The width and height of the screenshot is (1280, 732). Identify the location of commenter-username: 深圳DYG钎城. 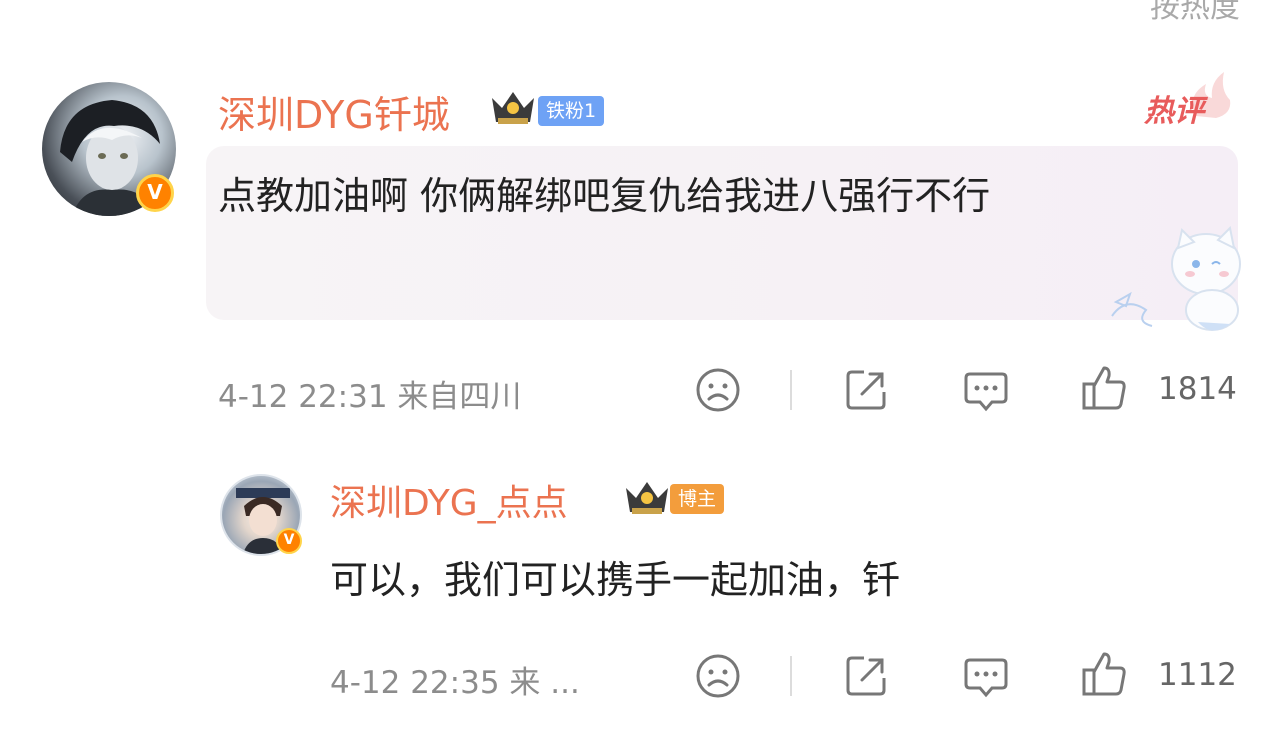
(334, 111).